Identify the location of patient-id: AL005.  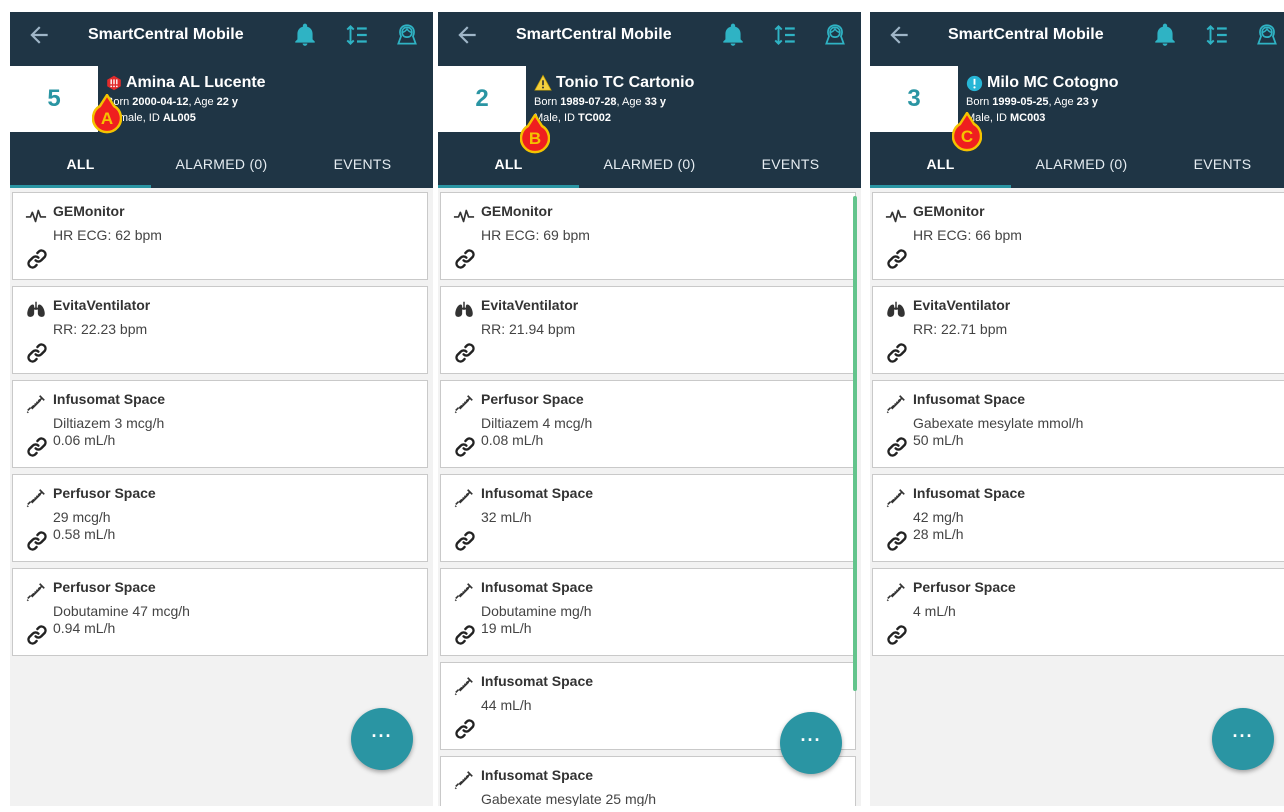
(179, 118).